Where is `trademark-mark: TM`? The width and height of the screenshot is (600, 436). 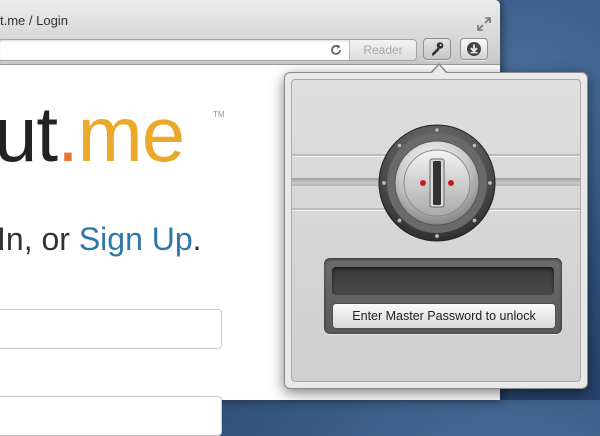
trademark-mark: TM is located at coordinates (219, 114).